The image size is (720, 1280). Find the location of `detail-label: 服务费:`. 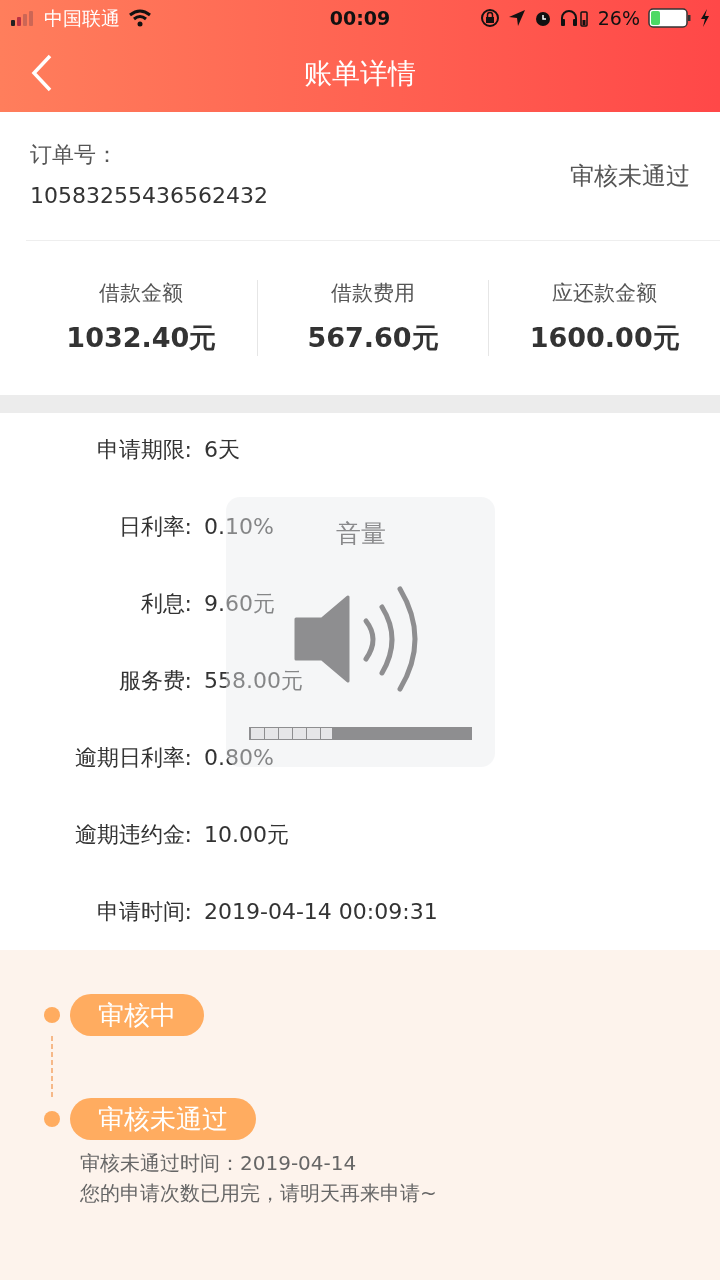

detail-label: 服务费: is located at coordinates (154, 681).